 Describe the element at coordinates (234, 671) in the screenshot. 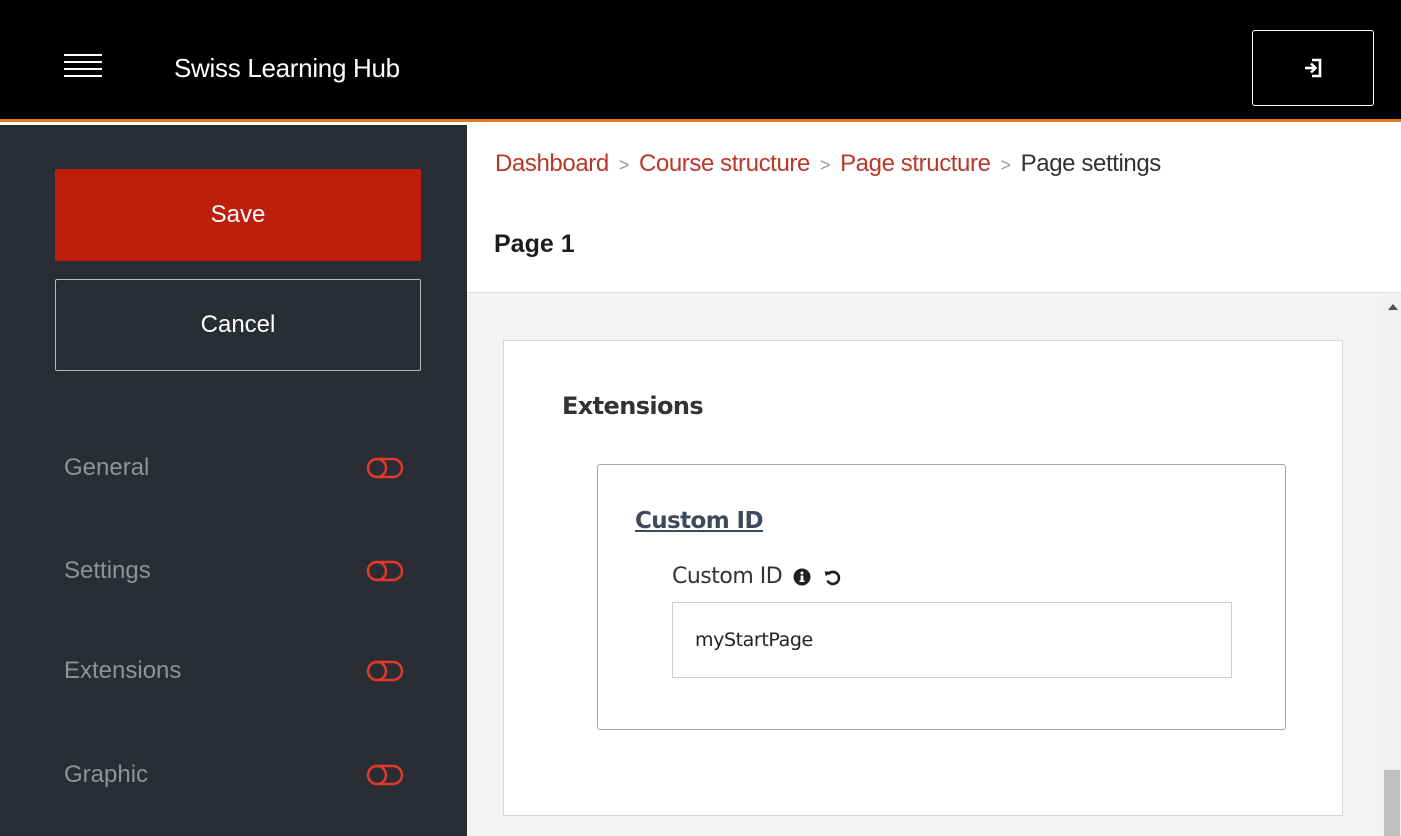

I see `sidebar-item-extensions: Extensions` at that location.